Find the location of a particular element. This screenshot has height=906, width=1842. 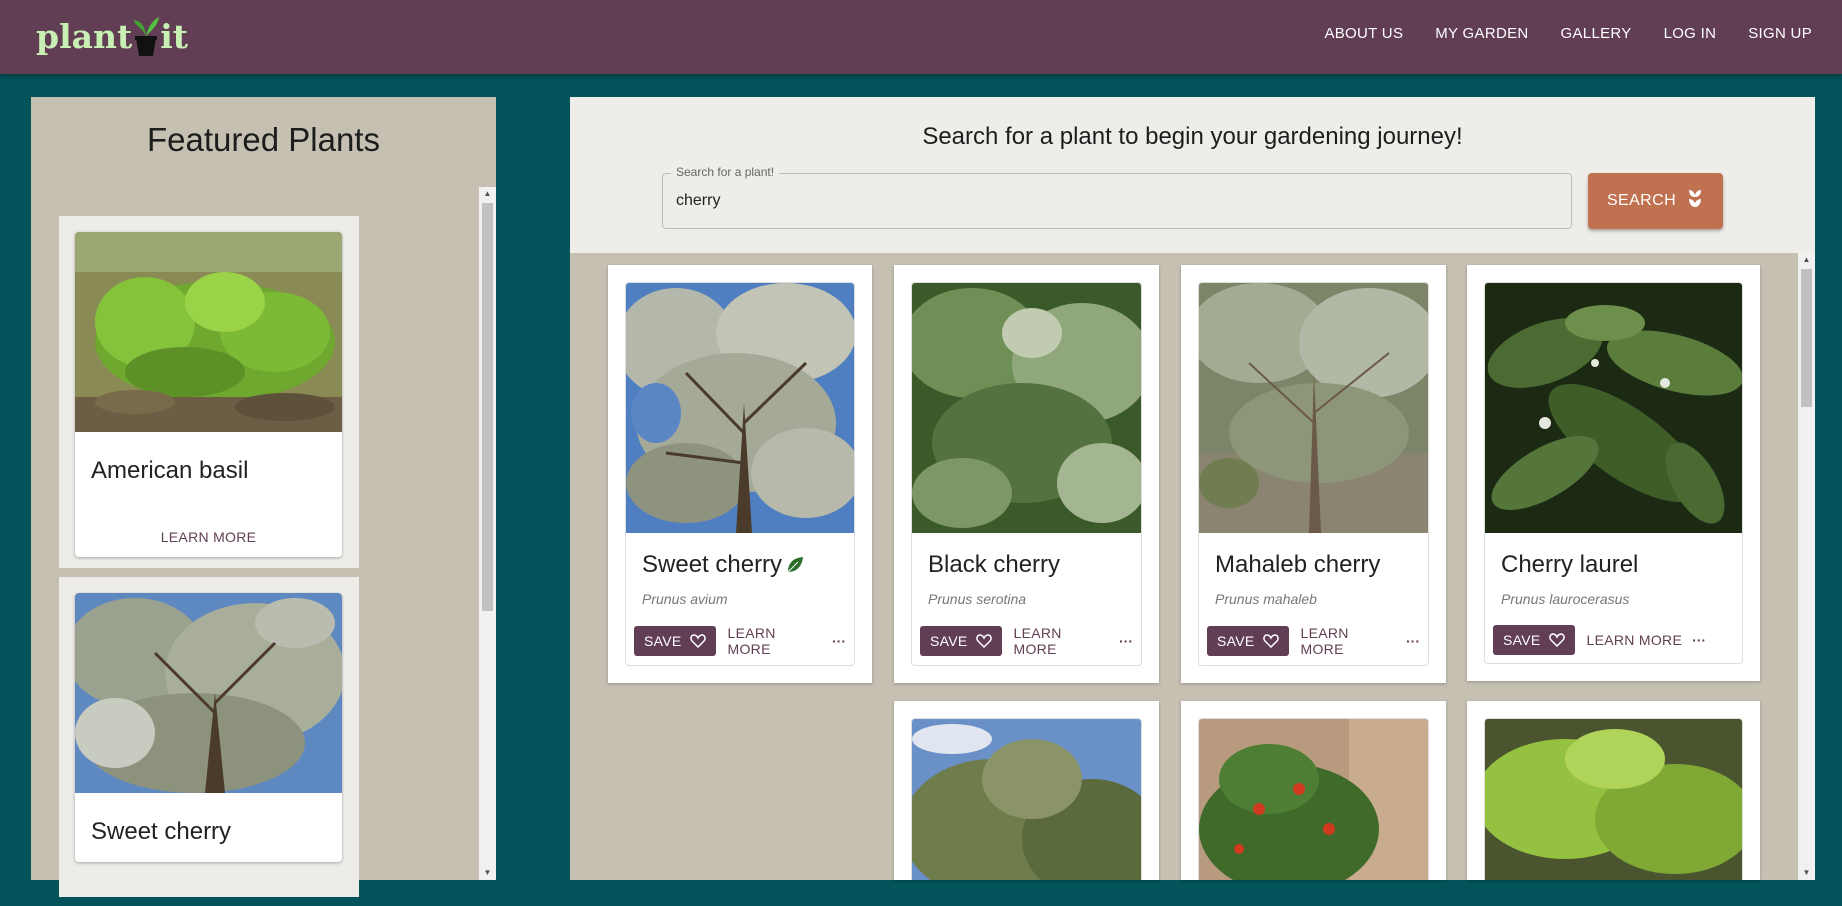

featured-card: Sweet cherry is located at coordinates (208, 727).